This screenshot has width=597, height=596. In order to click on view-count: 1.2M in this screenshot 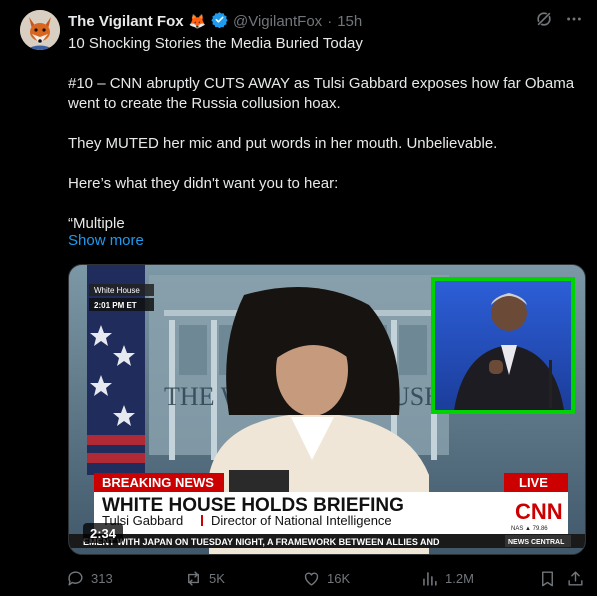, I will do `click(459, 578)`.